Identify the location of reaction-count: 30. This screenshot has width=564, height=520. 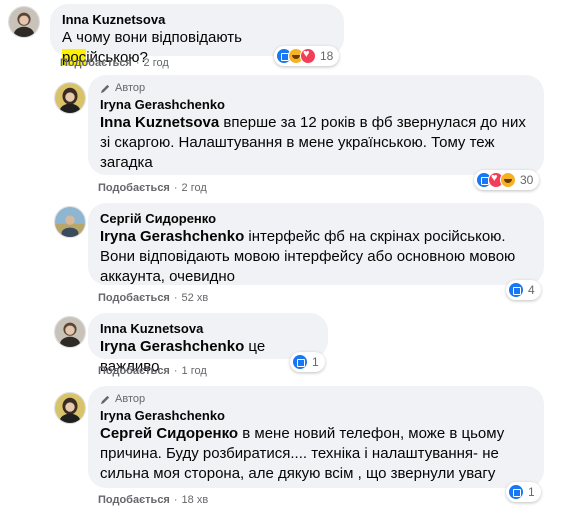
(527, 180).